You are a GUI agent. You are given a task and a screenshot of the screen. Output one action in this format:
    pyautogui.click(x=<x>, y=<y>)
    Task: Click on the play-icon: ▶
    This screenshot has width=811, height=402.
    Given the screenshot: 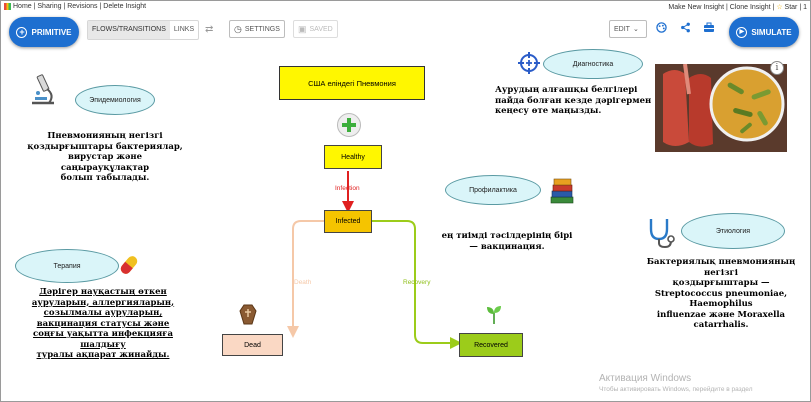 What is the action you would take?
    pyautogui.click(x=742, y=32)
    